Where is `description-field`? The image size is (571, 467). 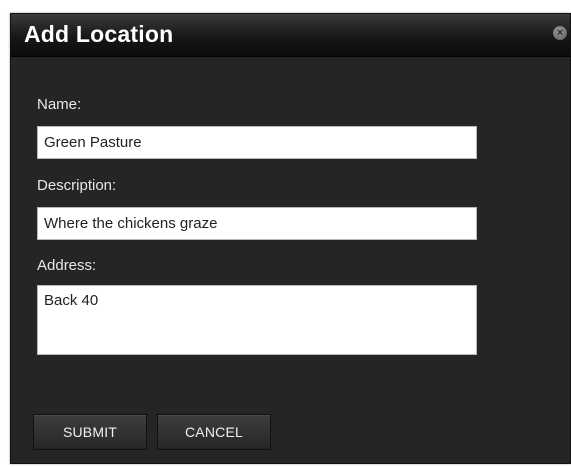 description-field is located at coordinates (257, 223).